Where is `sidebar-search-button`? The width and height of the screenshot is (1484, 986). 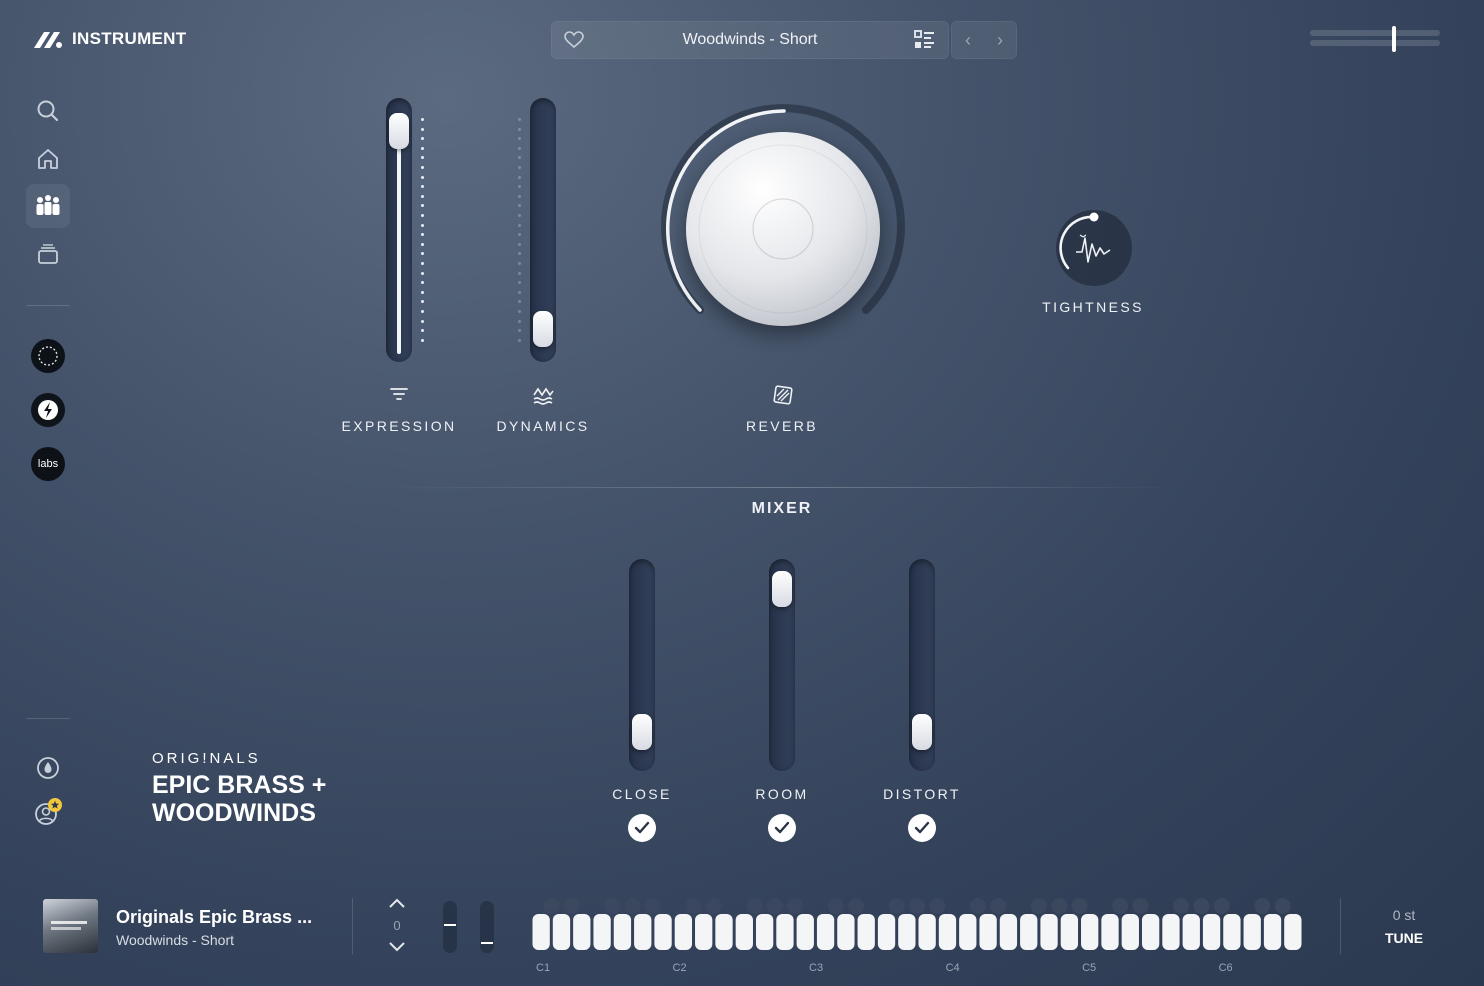 sidebar-search-button is located at coordinates (48, 111).